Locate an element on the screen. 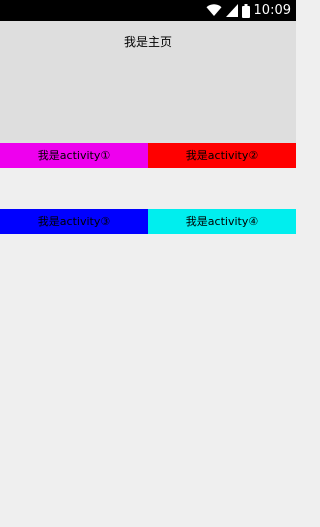 The width and height of the screenshot is (320, 527). status-icons: 10:09 is located at coordinates (248, 10).